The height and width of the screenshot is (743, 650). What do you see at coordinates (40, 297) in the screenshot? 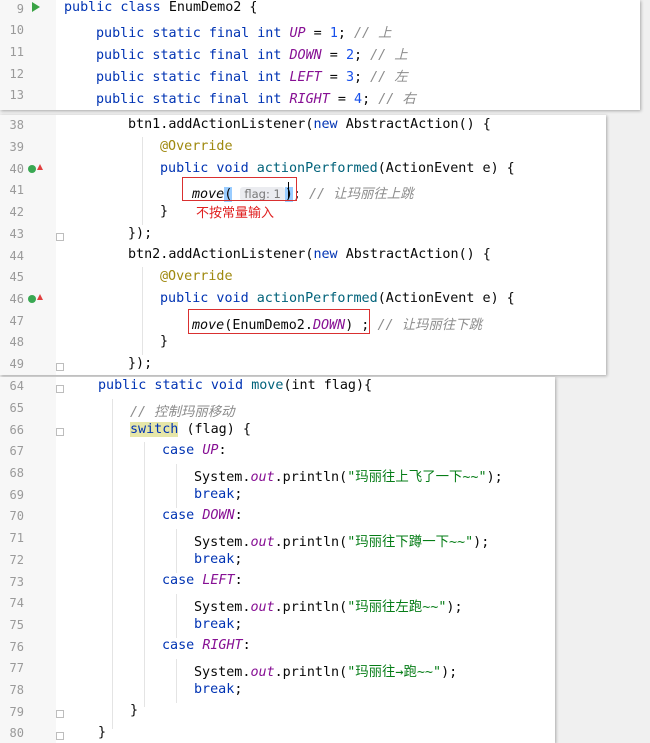
I see `override-arrow-icon` at bounding box center [40, 297].